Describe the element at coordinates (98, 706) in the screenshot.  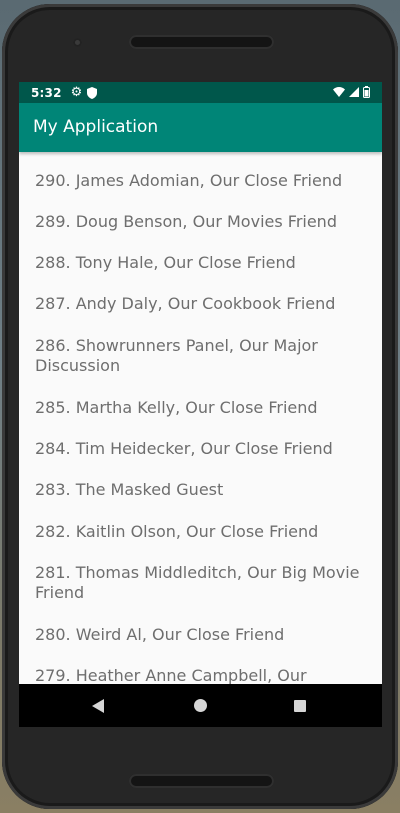
I see `back-icon` at that location.